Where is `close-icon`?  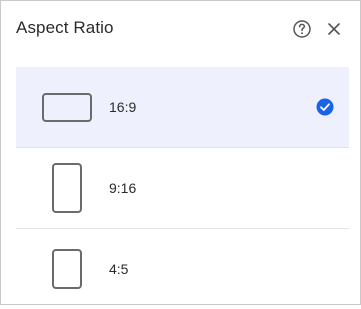 close-icon is located at coordinates (334, 29).